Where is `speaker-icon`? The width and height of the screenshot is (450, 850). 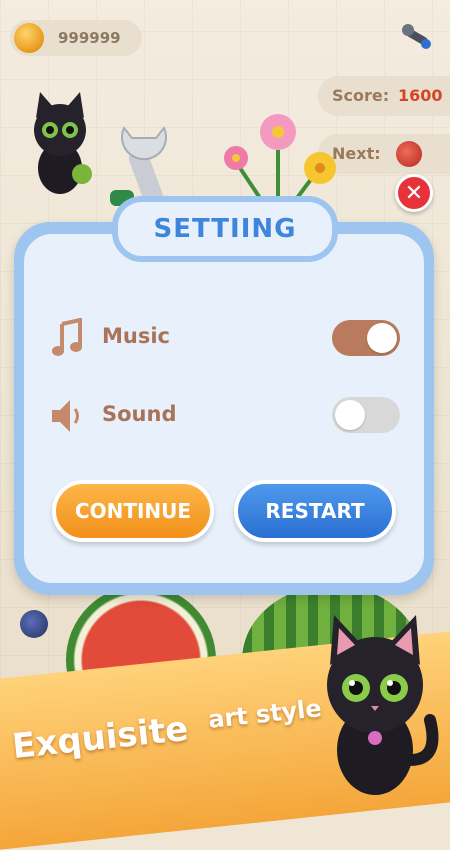
speaker-icon is located at coordinates (65, 416).